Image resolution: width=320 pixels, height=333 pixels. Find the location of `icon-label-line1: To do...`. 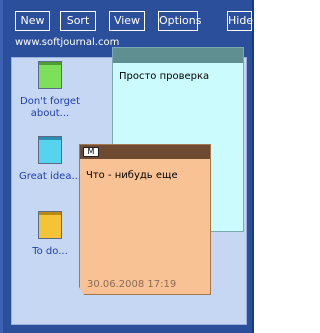

icon-label-line1: To do... is located at coordinates (50, 251).